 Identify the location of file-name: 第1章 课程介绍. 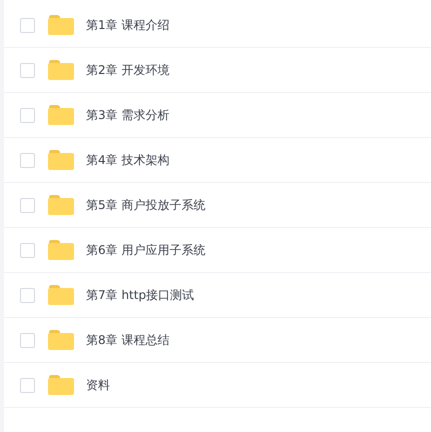
(128, 25).